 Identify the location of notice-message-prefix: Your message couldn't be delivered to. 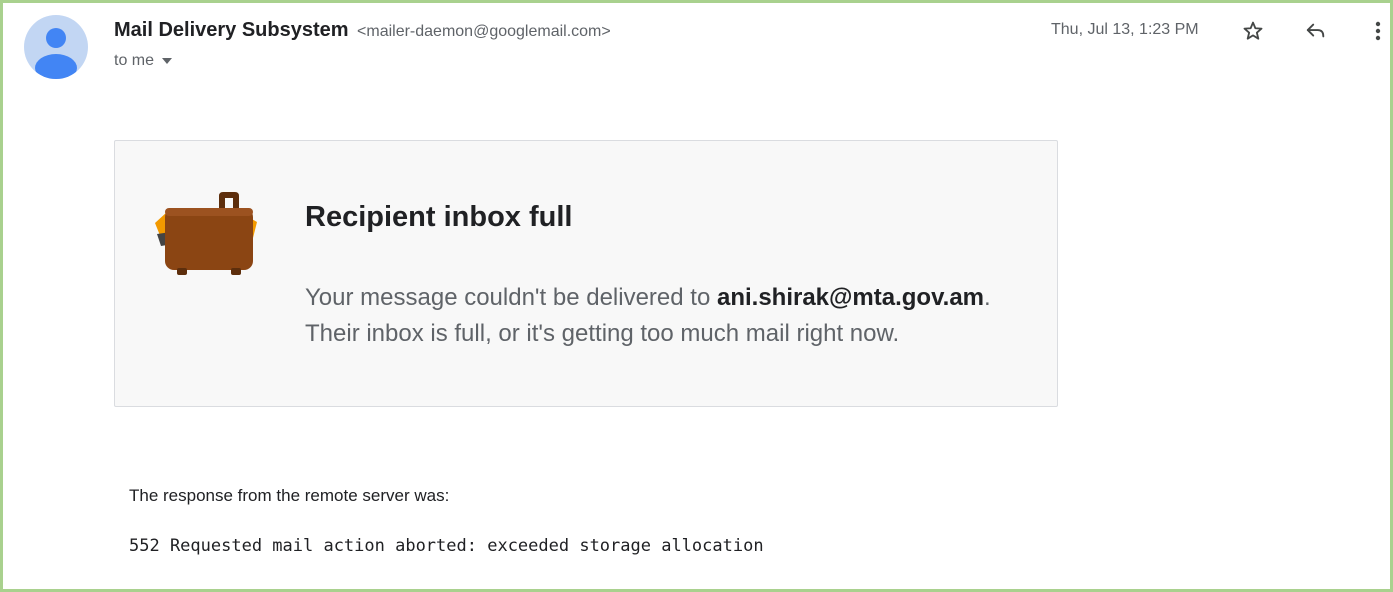
(511, 297).